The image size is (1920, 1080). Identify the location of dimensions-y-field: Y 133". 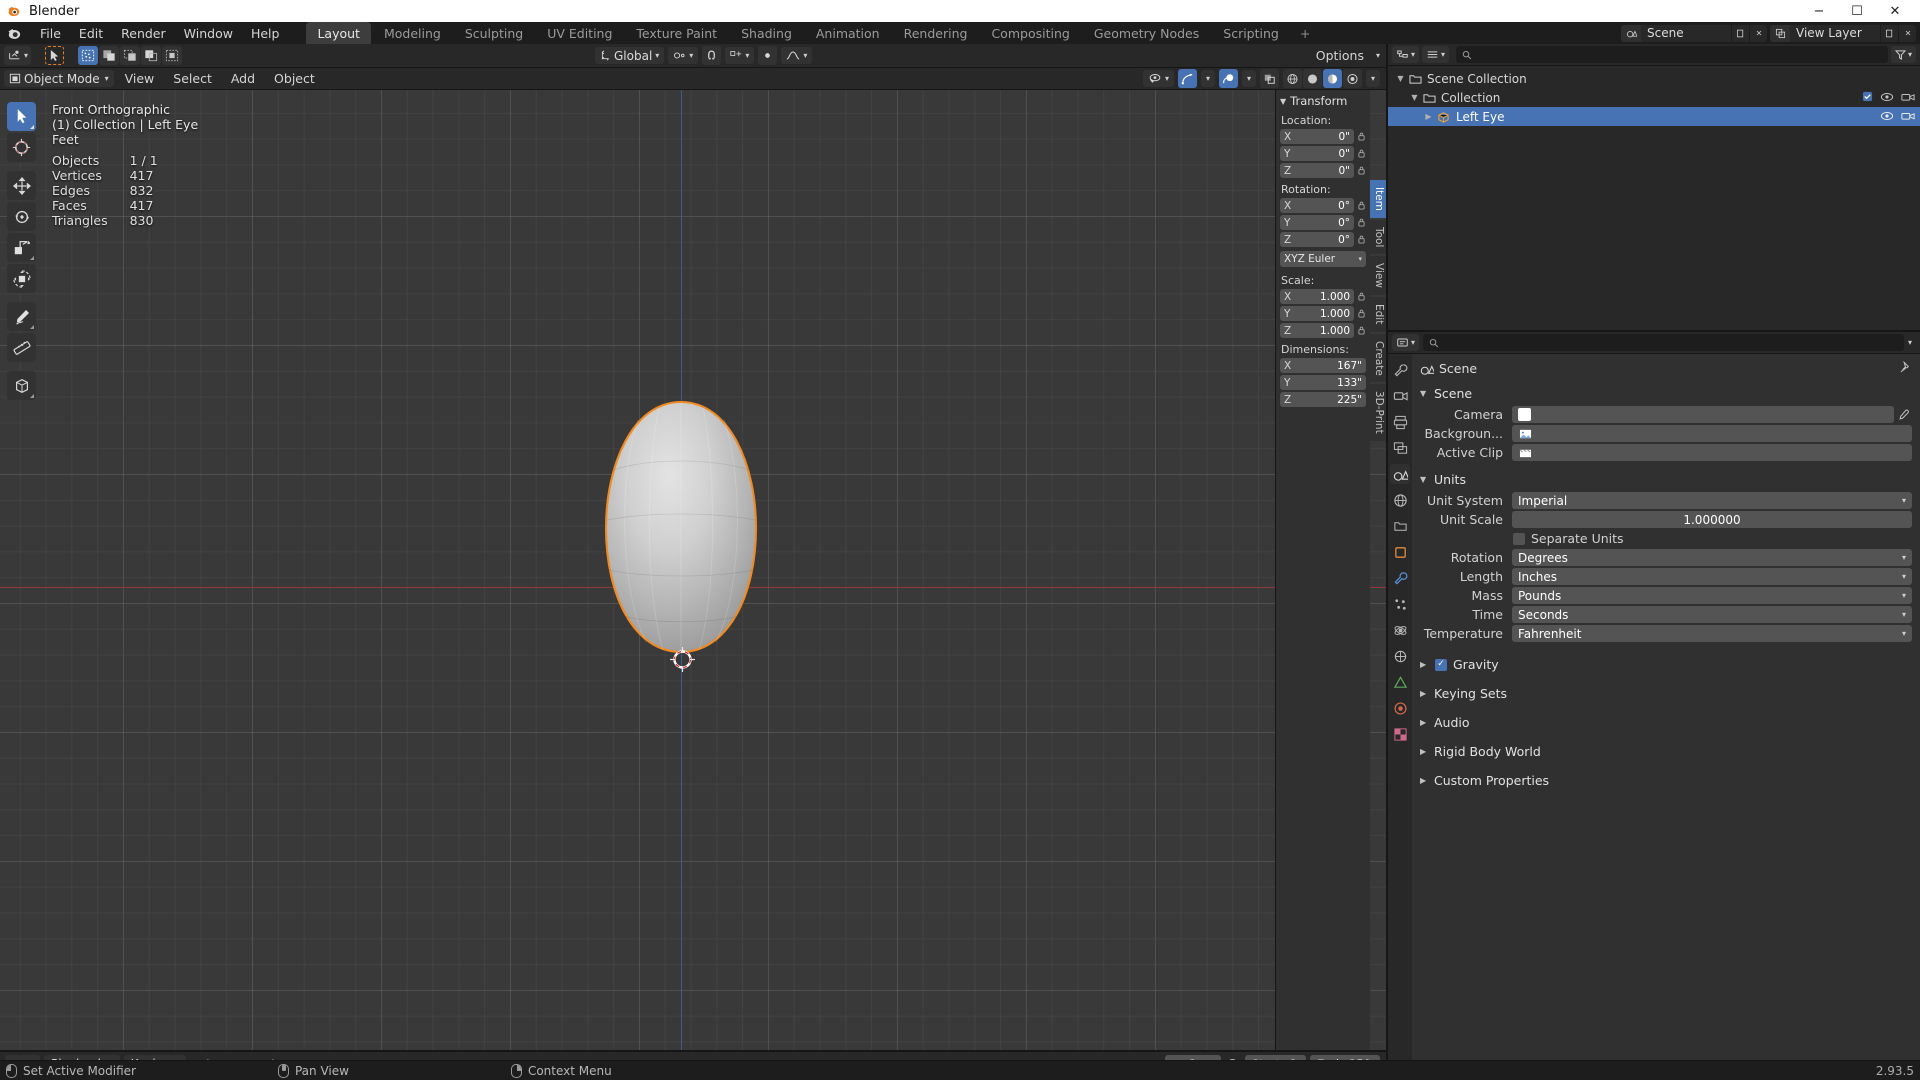
(1323, 382).